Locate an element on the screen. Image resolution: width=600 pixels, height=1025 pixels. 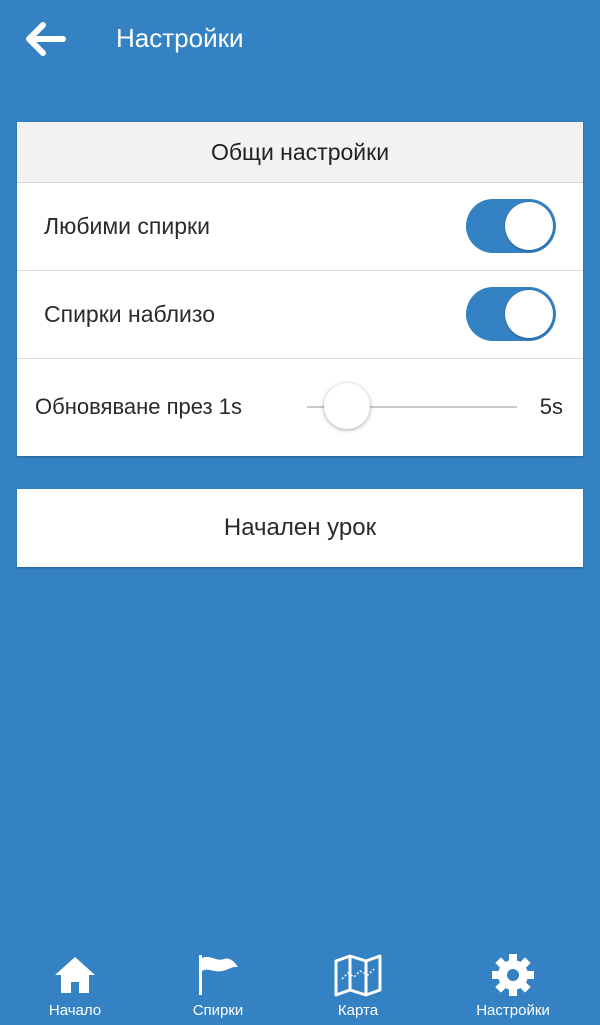
refresh-row: Обновяване през 1s 5s is located at coordinates (300, 407).